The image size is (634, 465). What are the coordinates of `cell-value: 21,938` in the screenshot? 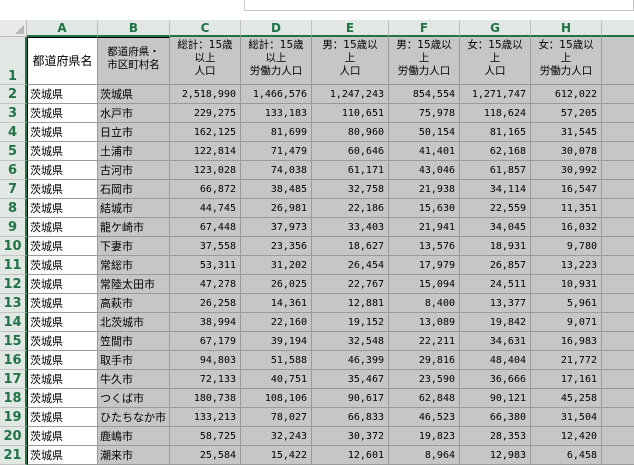 It's located at (424, 189).